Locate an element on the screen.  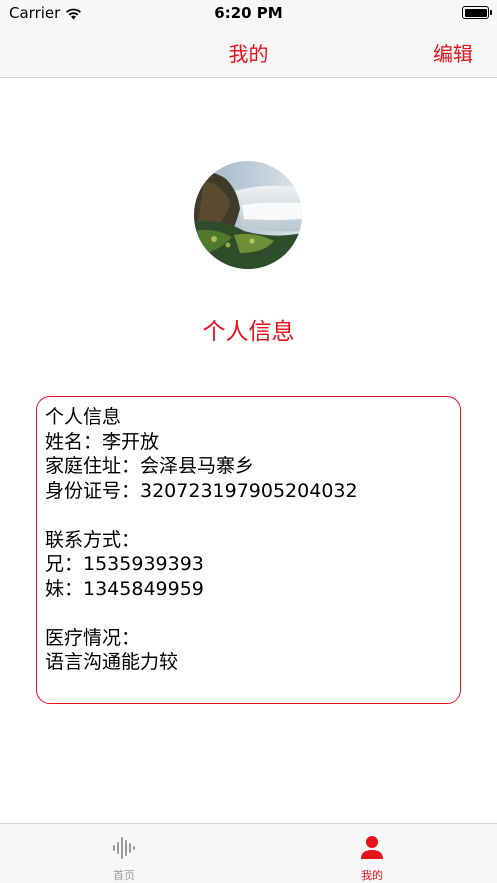
tab-bar: 首页 我的 is located at coordinates (248, 853).